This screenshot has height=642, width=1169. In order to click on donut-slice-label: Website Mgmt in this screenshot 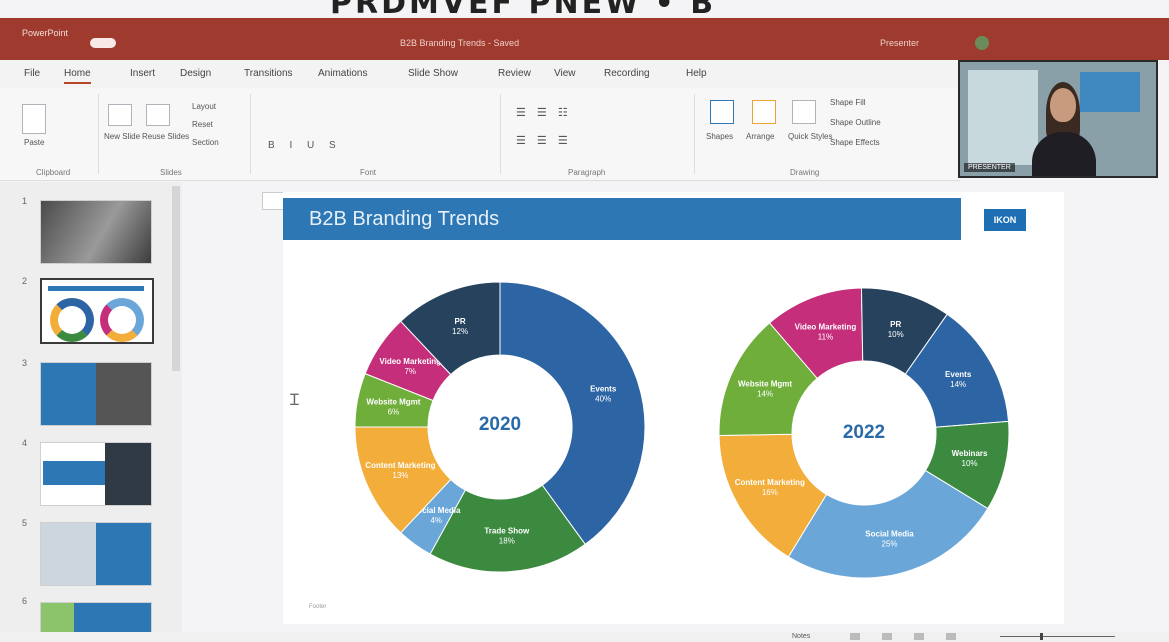, I will do `click(393, 402)`.